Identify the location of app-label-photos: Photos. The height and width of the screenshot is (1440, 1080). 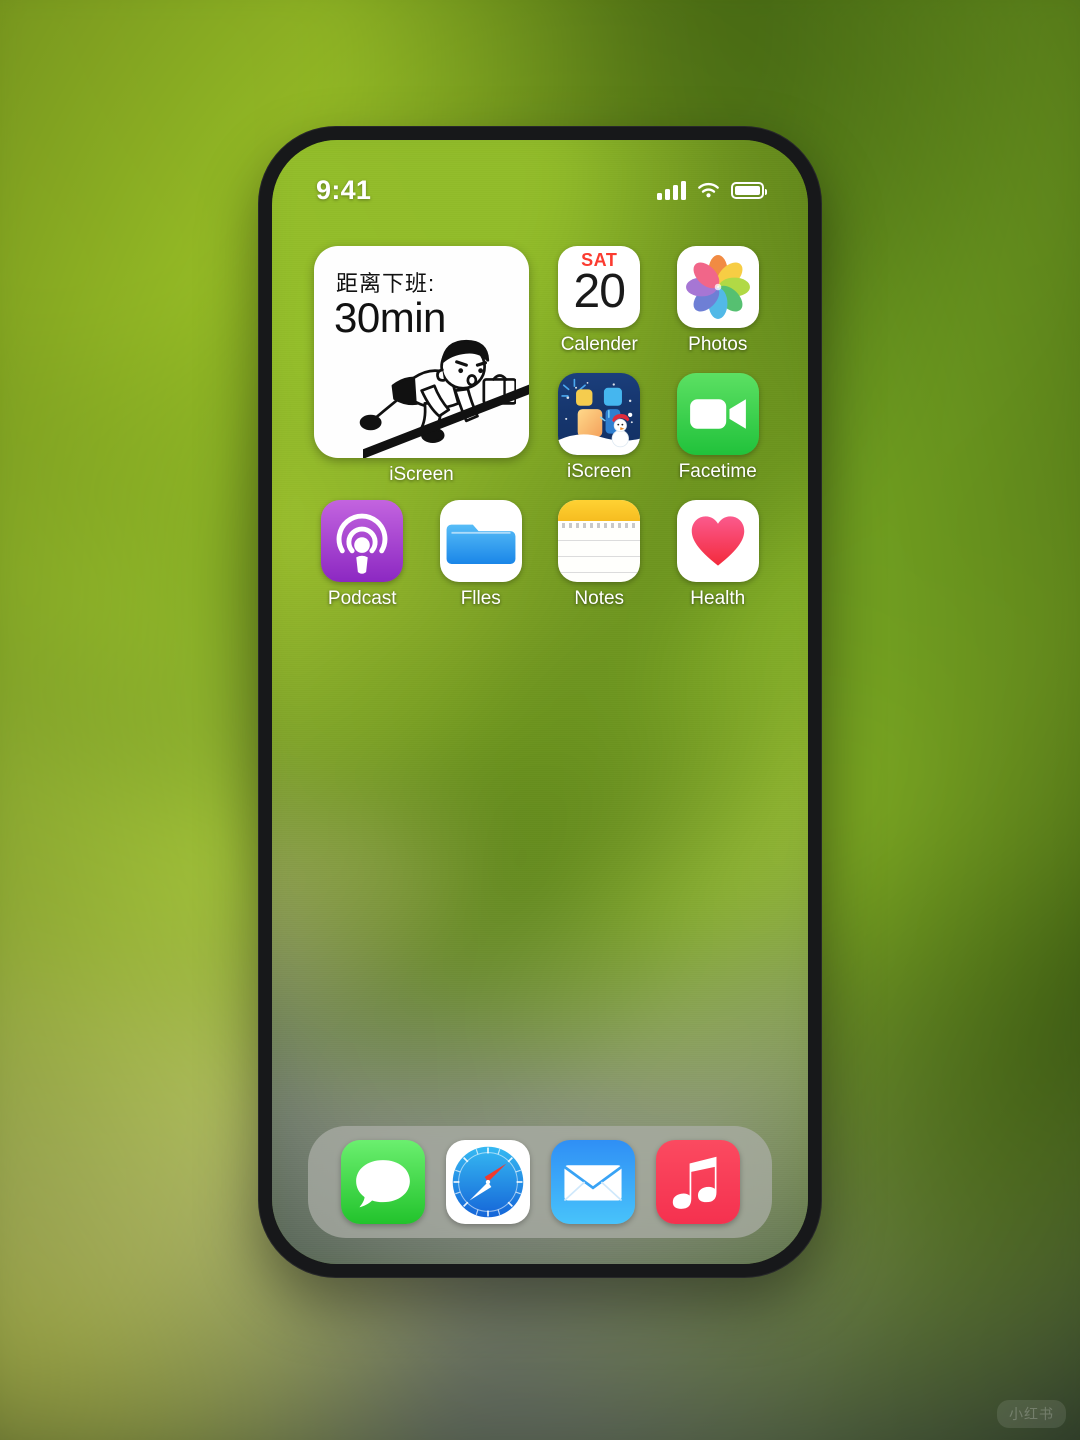
(718, 344).